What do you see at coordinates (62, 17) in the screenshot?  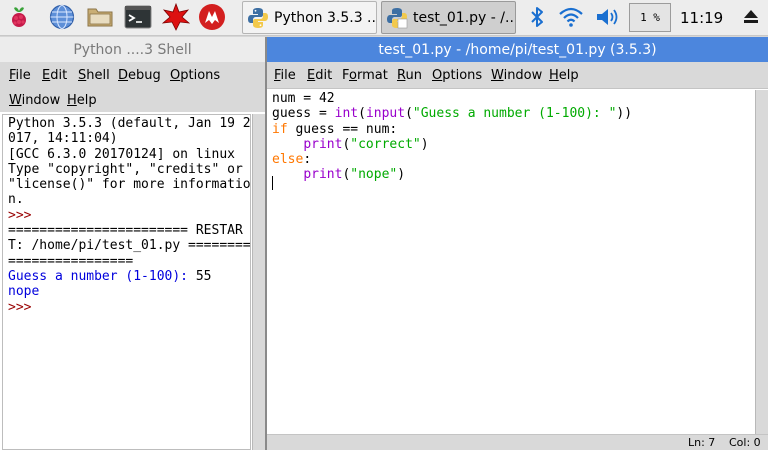 I see `globe-icon` at bounding box center [62, 17].